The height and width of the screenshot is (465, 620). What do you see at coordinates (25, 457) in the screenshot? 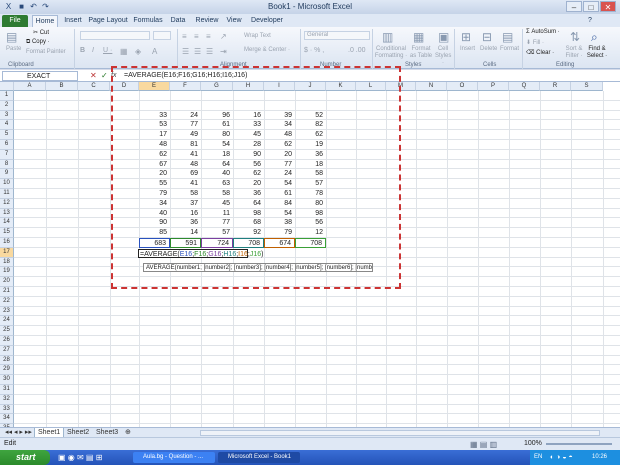
I see `start-button: start` at bounding box center [25, 457].